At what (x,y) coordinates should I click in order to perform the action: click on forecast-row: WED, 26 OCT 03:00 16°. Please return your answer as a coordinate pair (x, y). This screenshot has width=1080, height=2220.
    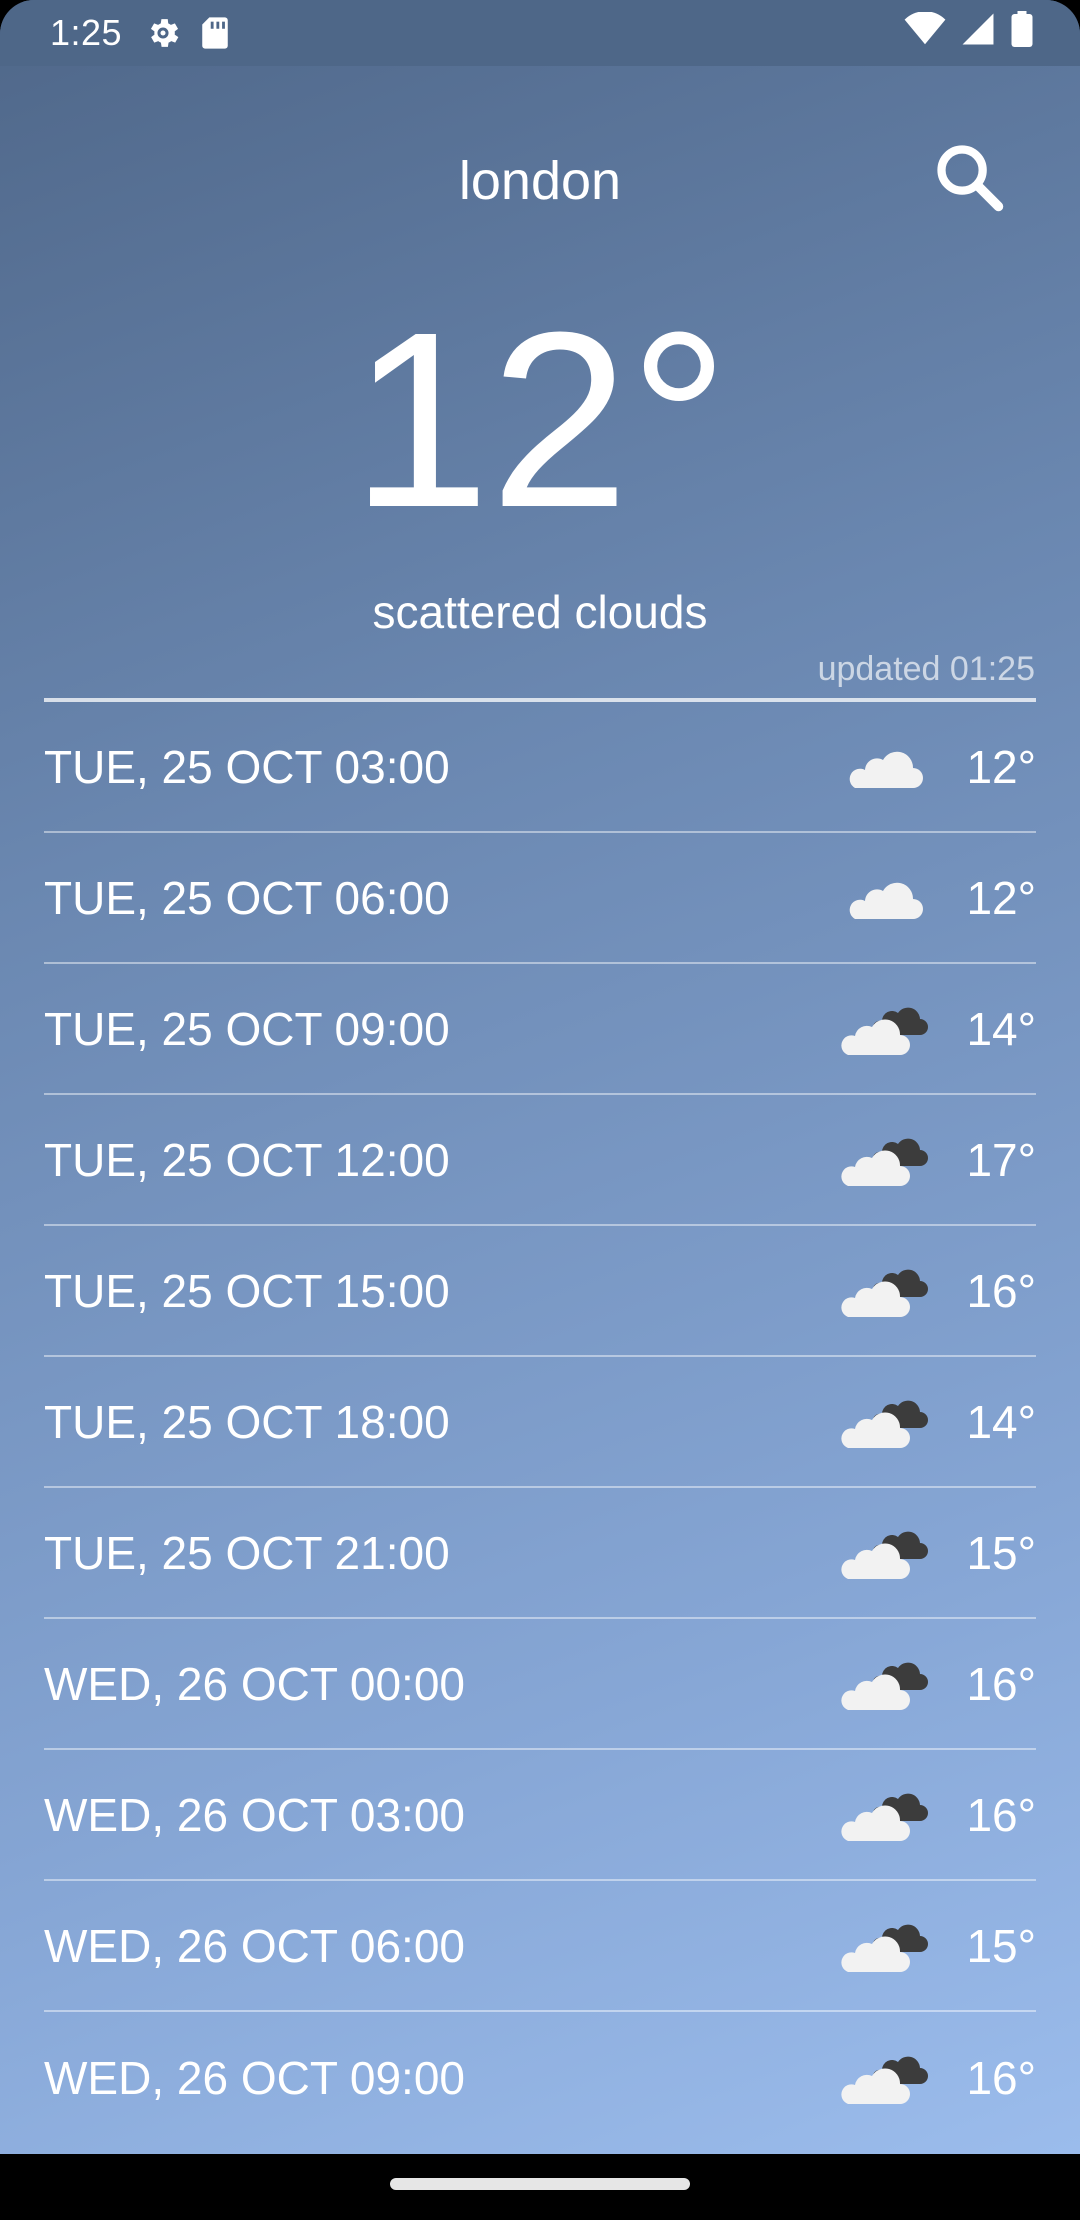
    Looking at the image, I should click on (540, 1815).